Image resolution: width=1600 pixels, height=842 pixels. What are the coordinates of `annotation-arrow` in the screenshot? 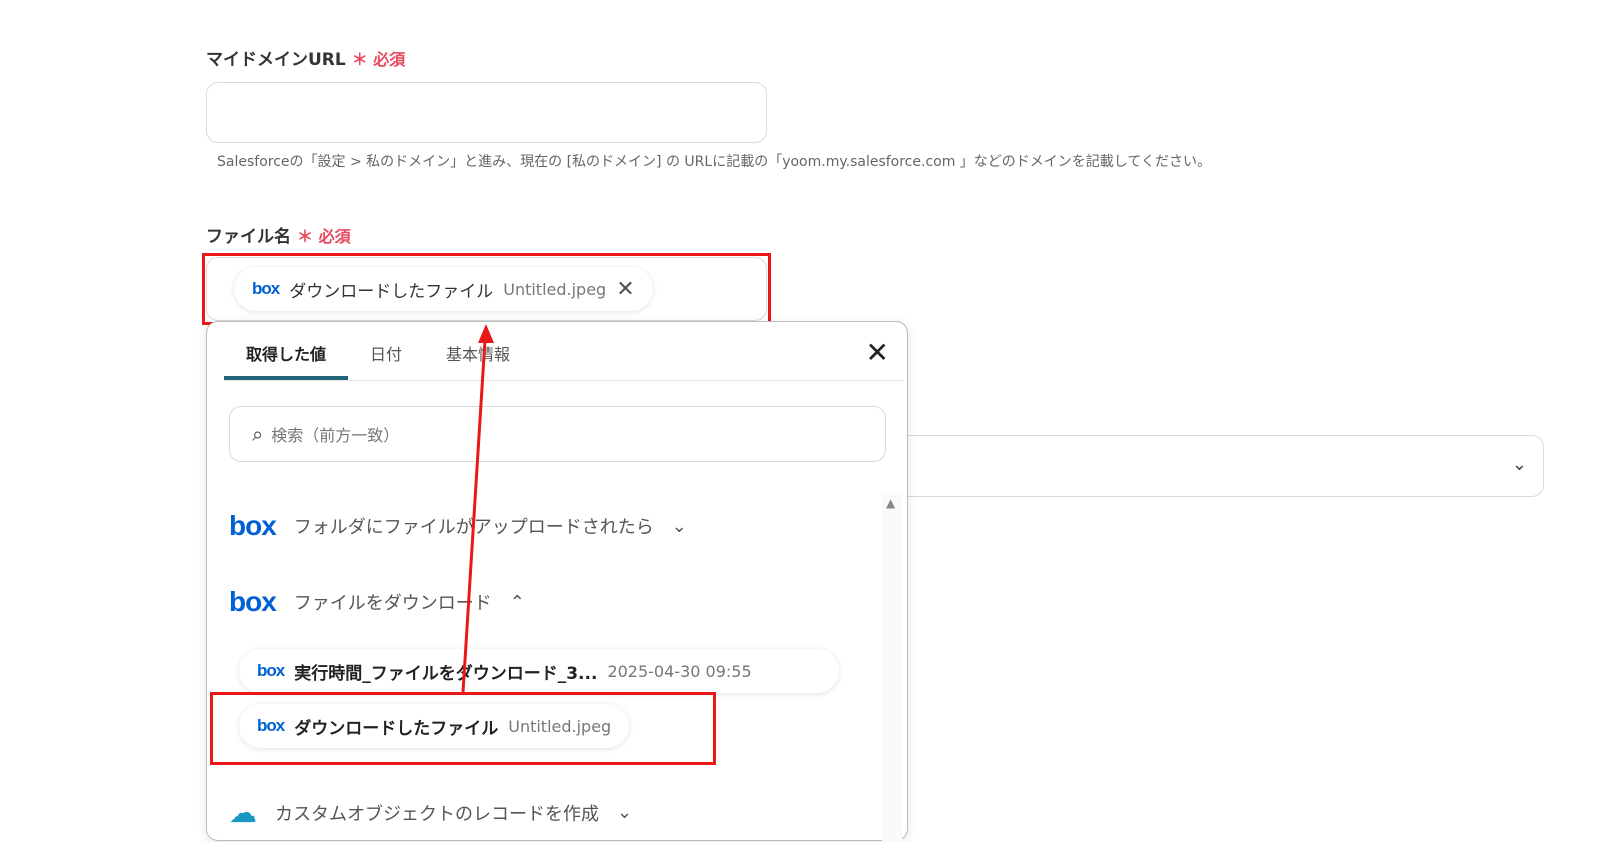 It's located at (477, 508).